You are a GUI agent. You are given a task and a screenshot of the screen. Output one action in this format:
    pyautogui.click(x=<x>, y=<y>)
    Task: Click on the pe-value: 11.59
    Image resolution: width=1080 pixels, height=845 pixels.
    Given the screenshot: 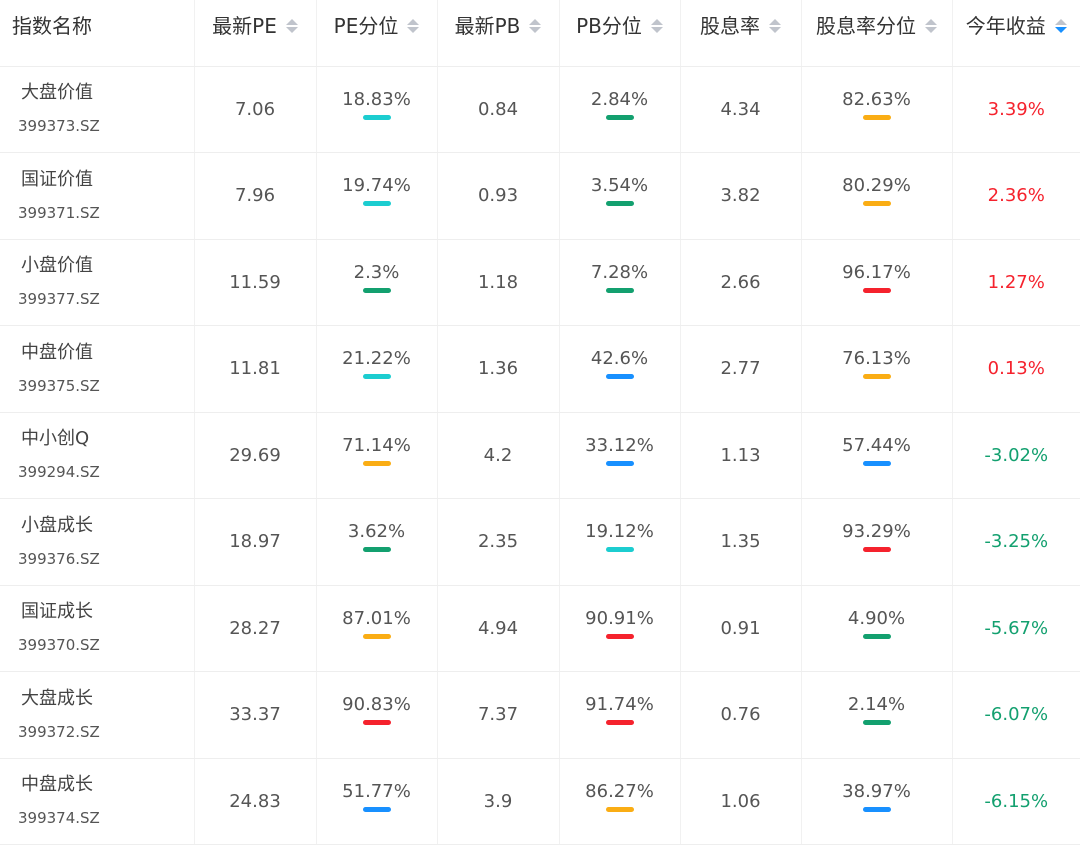 What is the action you would take?
    pyautogui.click(x=255, y=282)
    